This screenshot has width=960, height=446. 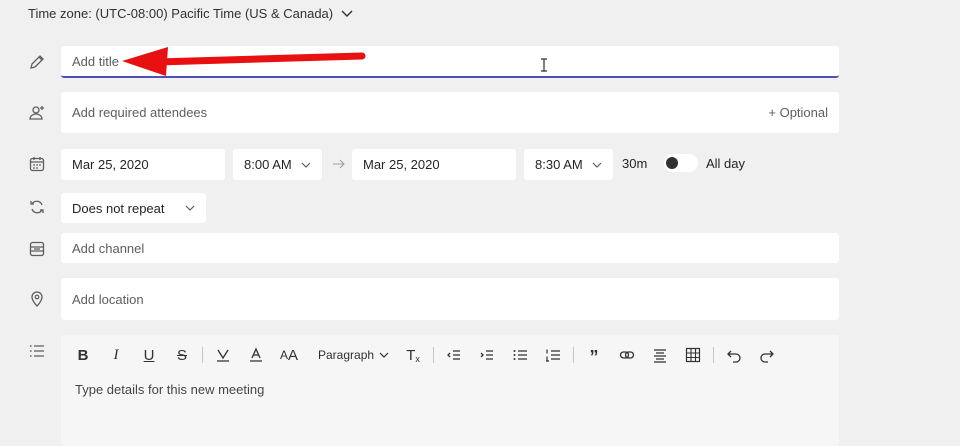 What do you see at coordinates (83, 355) in the screenshot?
I see `bold-icon: B` at bounding box center [83, 355].